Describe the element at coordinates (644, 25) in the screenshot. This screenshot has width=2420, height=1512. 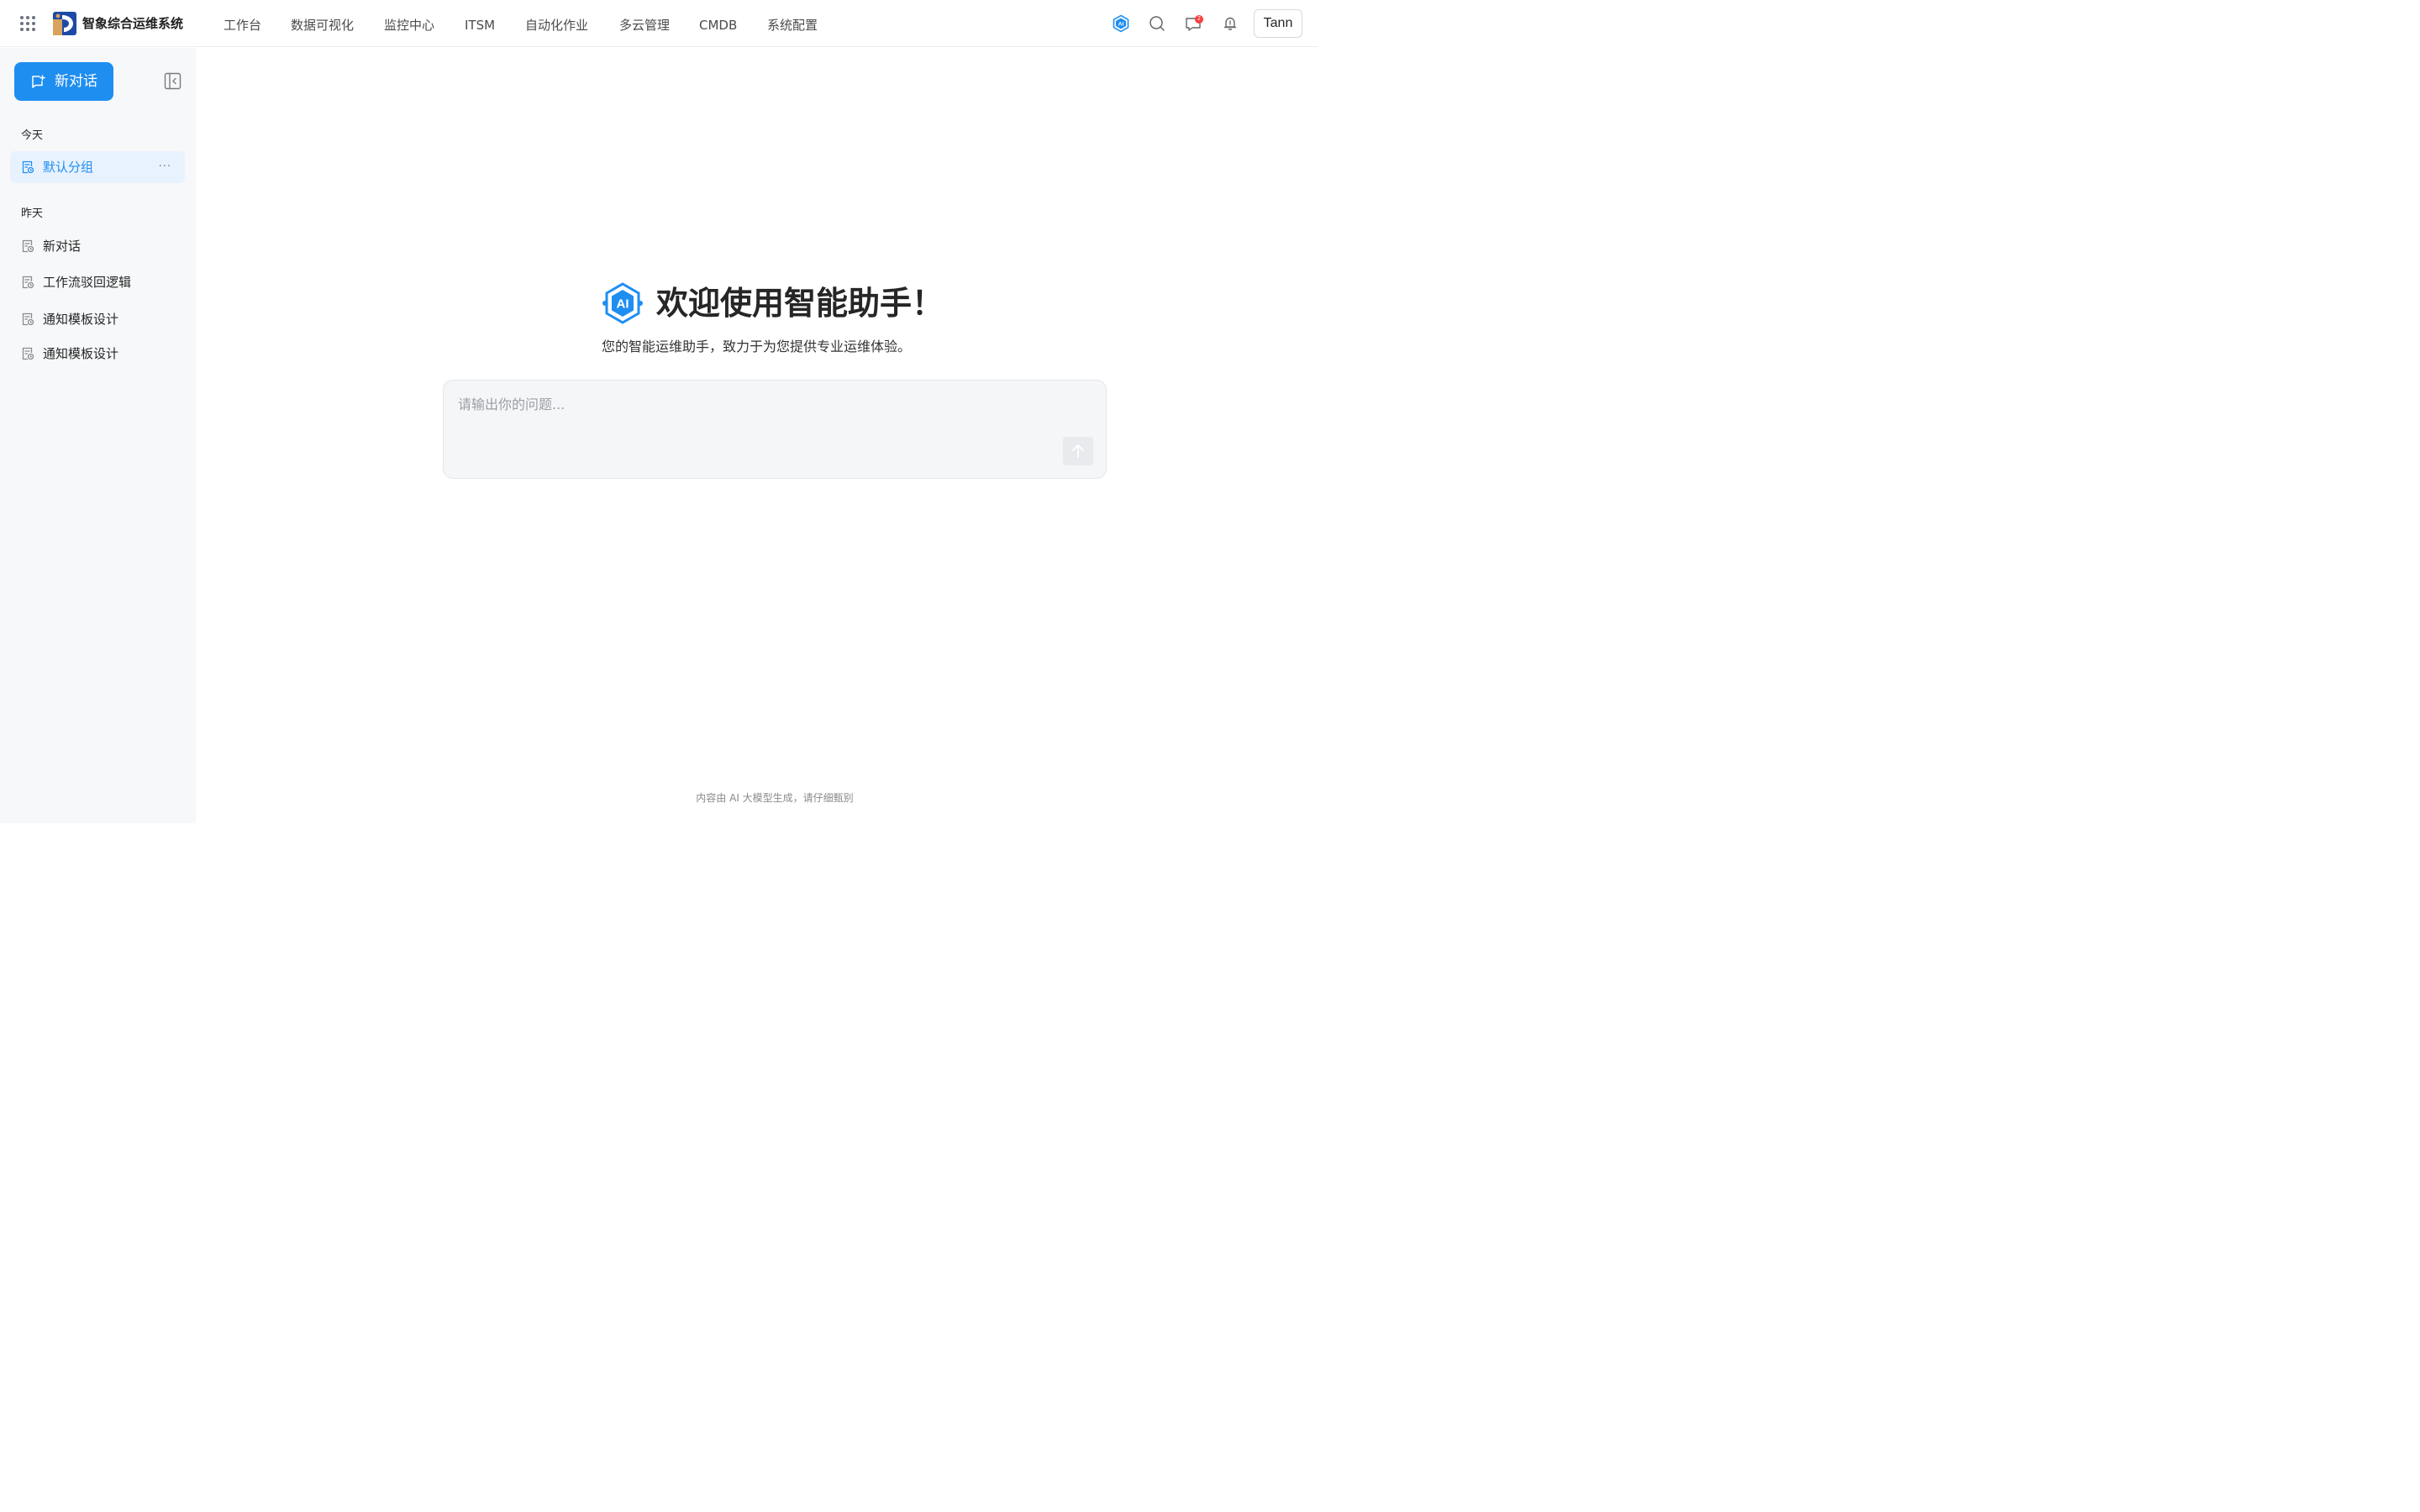
I see `nav-item-multicloud: 多云管理` at that location.